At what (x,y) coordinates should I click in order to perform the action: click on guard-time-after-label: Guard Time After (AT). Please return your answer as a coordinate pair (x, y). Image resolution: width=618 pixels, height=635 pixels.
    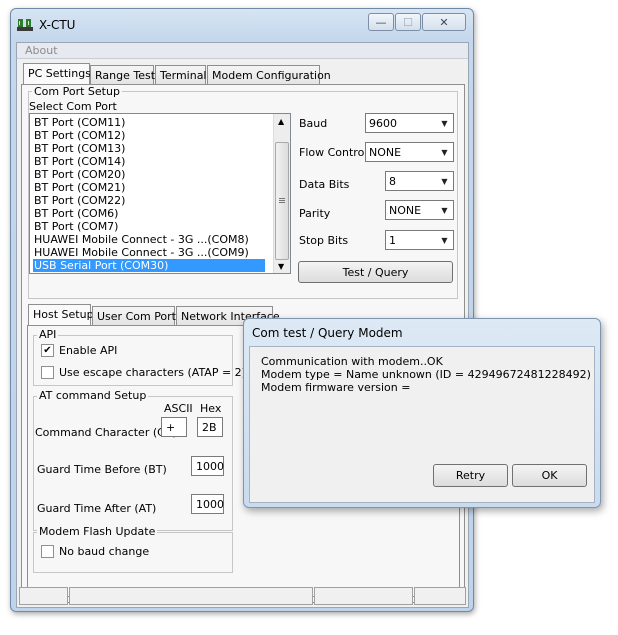
    Looking at the image, I should click on (97, 508).